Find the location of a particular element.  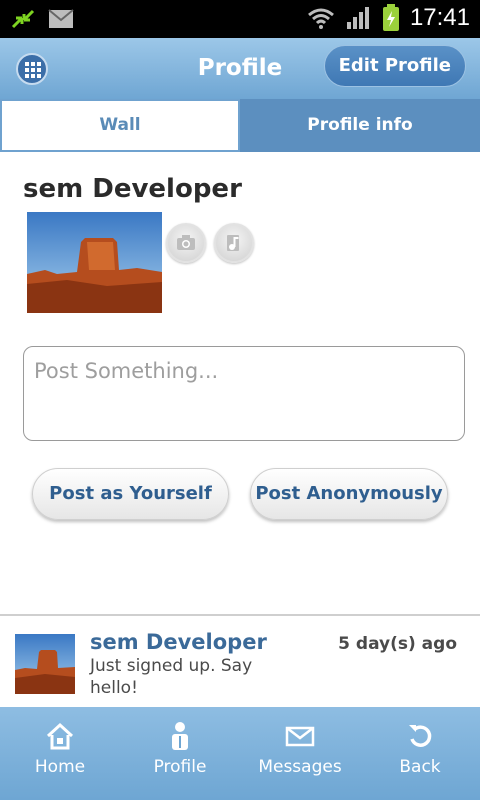

feed-author-link: sem Developer is located at coordinates (178, 642).